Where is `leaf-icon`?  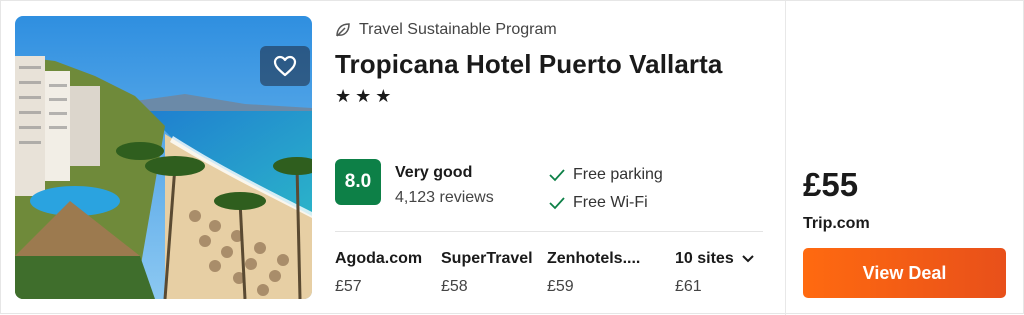 leaf-icon is located at coordinates (343, 30).